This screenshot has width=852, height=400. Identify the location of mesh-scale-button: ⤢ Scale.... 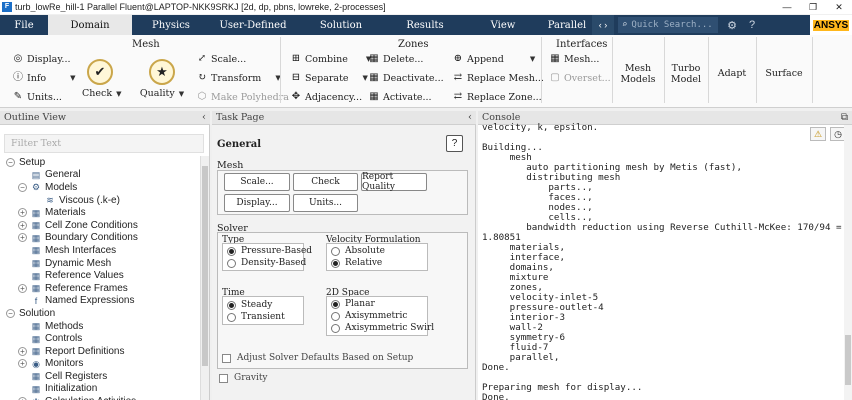
(221, 59).